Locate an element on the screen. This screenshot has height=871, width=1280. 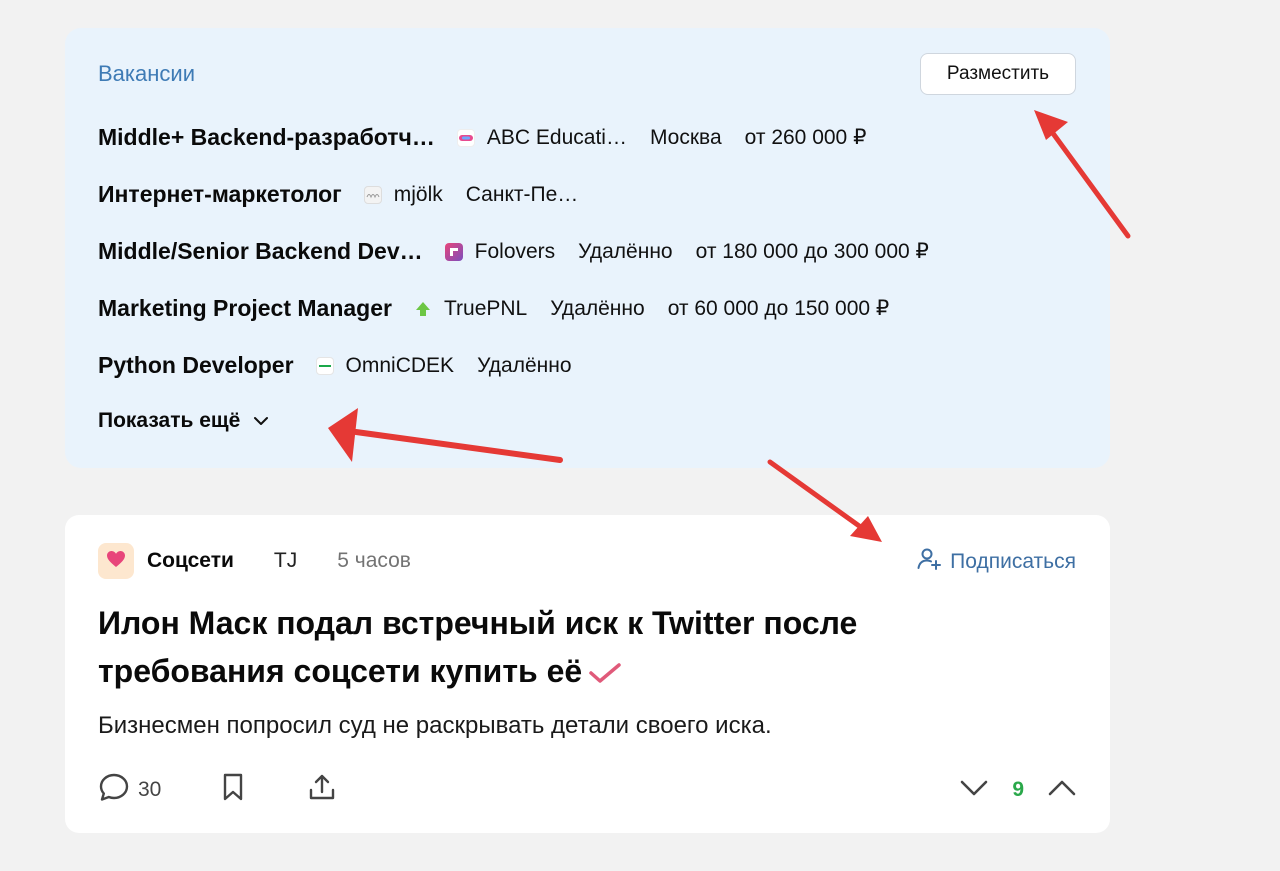
post-header: Соцсети TJ 5 часов is located at coordinates (254, 561).